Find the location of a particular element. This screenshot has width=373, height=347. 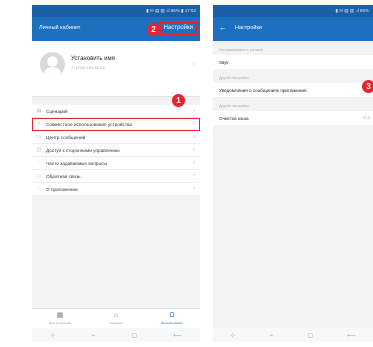

menu-item-label: Центр сообщений is located at coordinates (66, 137).